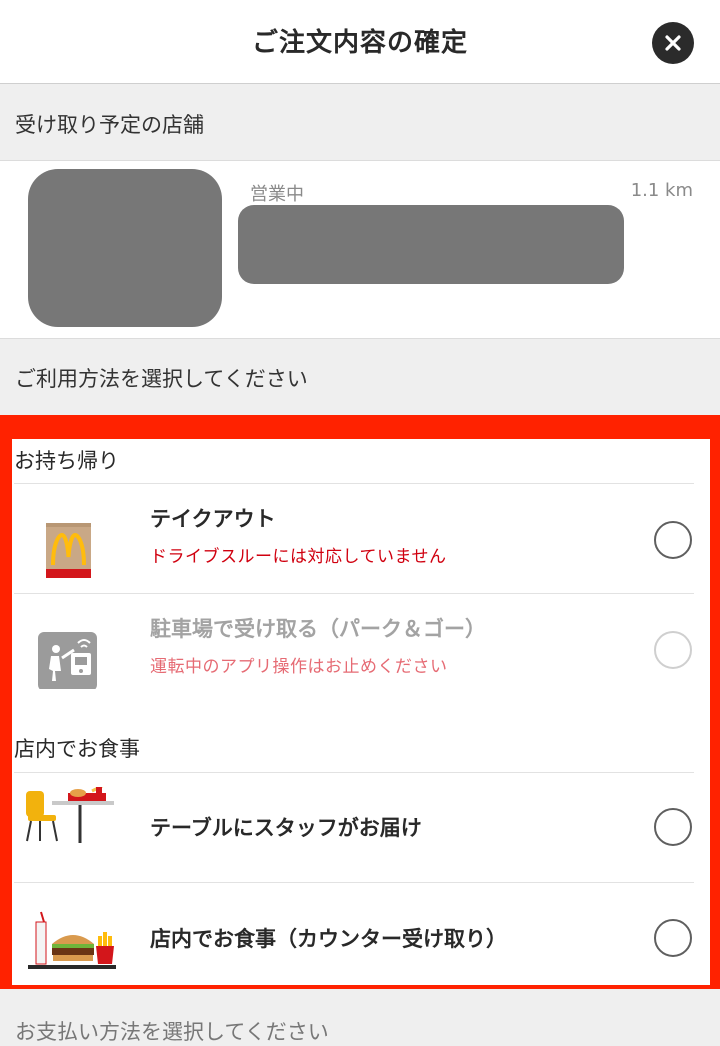 The image size is (720, 1046). Describe the element at coordinates (286, 828) in the screenshot. I see `option-title: テーブルにスタッフがお届け` at that location.